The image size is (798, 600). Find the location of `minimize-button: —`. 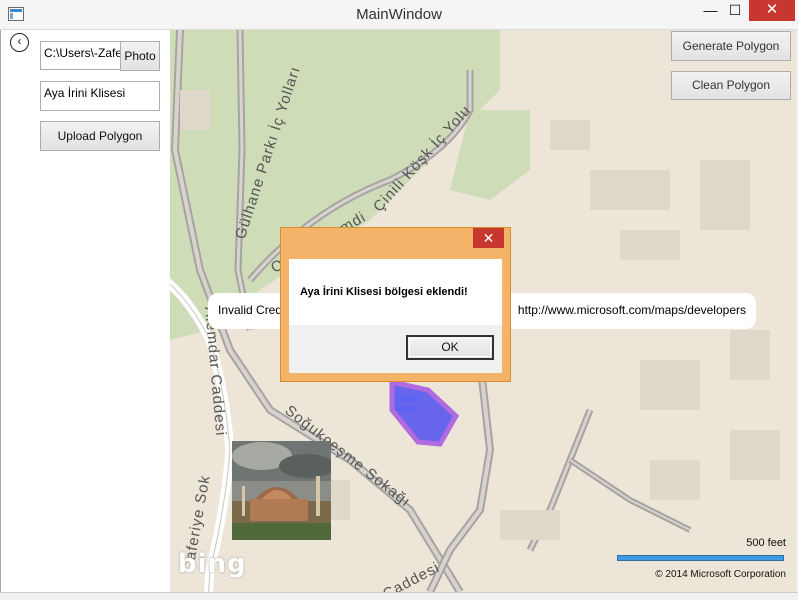

minimize-button: — is located at coordinates (710, 10).